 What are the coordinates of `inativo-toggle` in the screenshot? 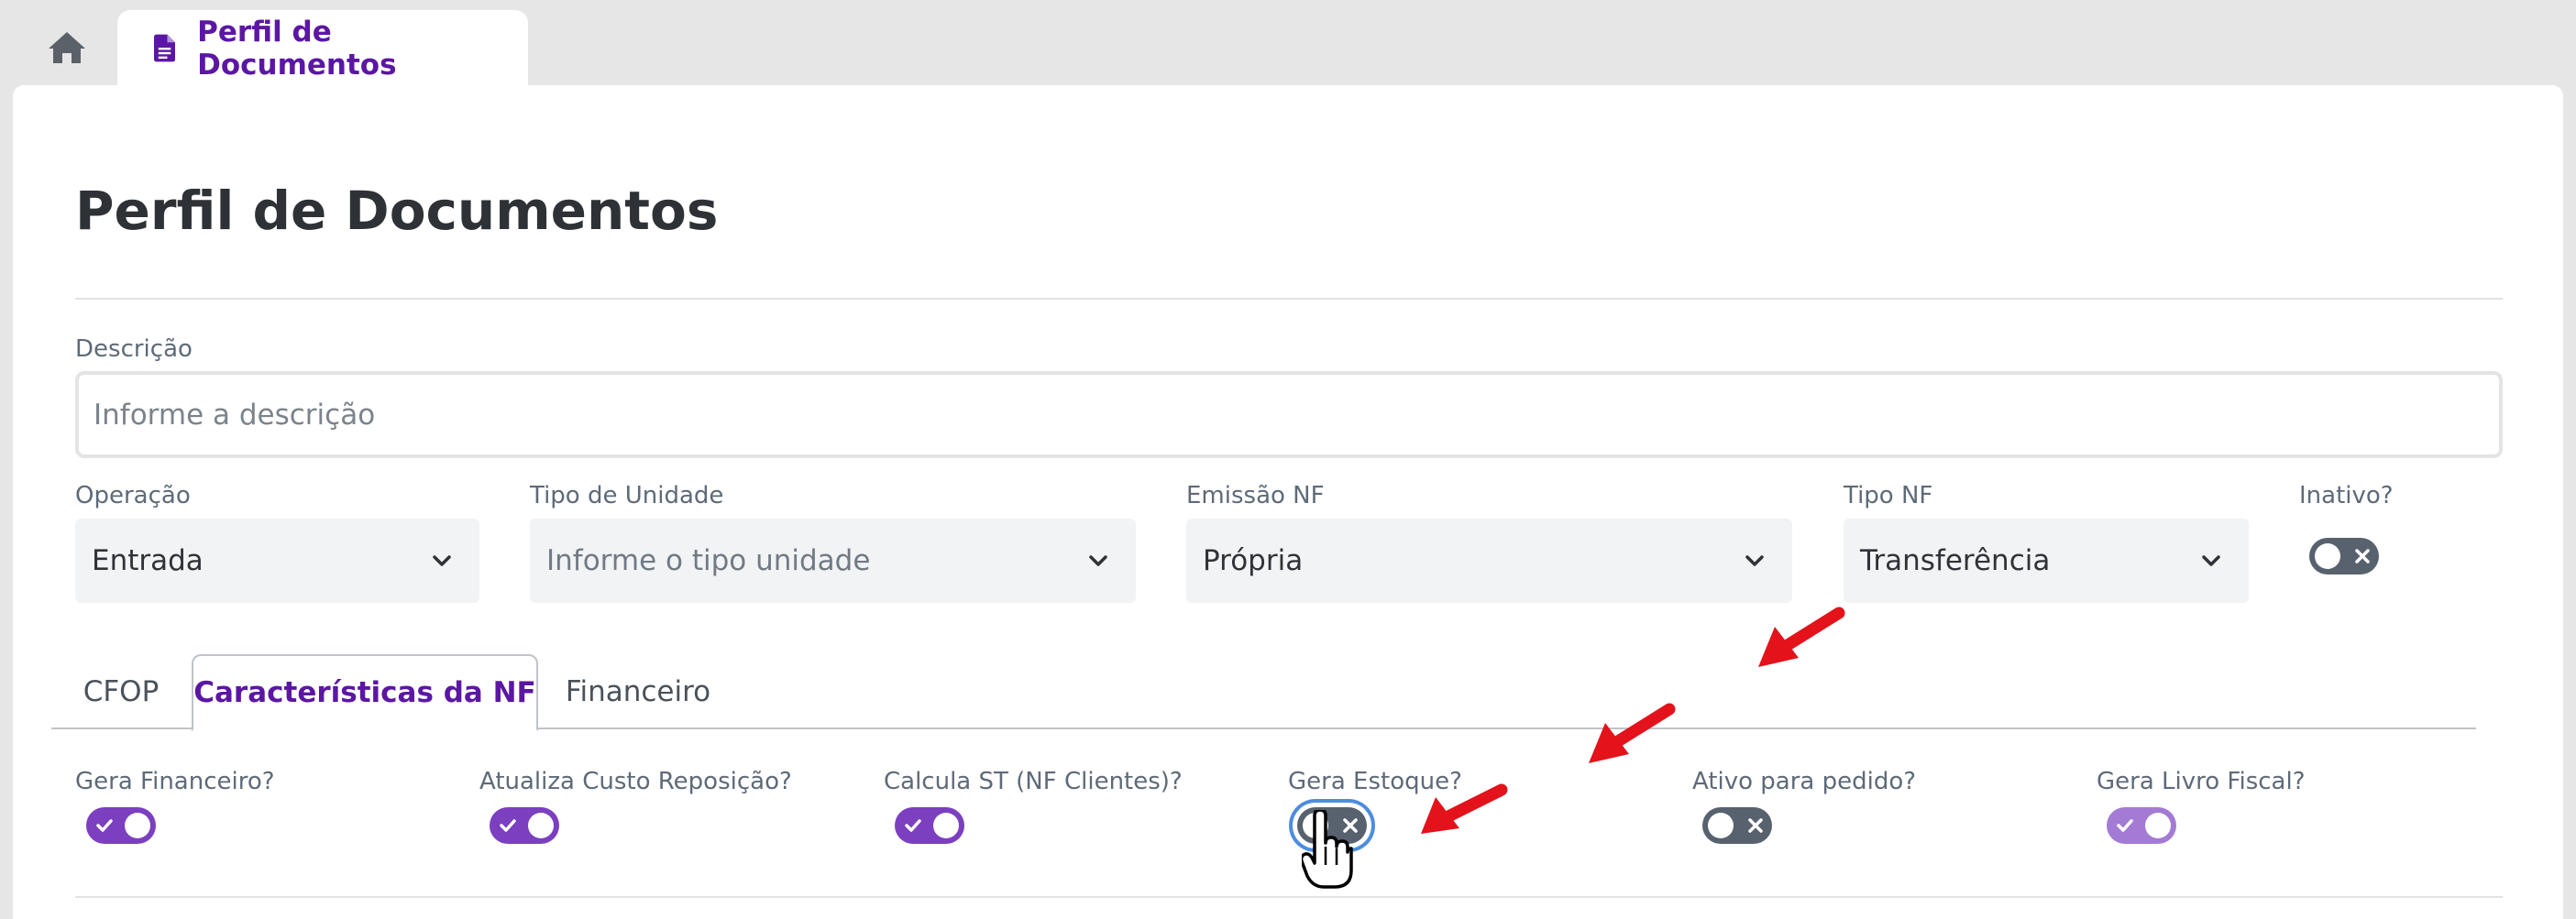 It's located at (2344, 556).